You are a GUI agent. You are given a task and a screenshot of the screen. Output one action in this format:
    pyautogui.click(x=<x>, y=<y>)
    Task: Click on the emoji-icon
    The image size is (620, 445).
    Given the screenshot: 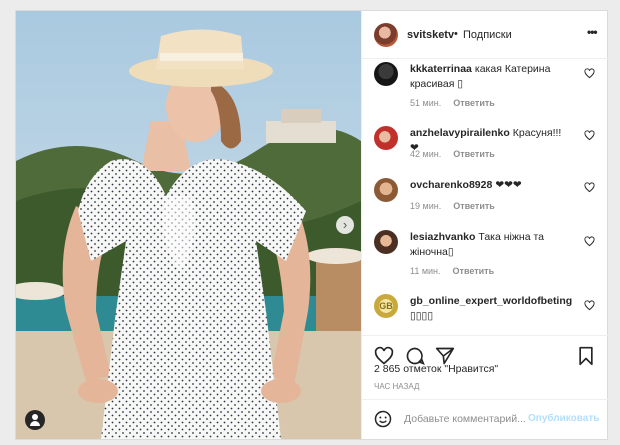 What is the action you would take?
    pyautogui.click(x=383, y=419)
    